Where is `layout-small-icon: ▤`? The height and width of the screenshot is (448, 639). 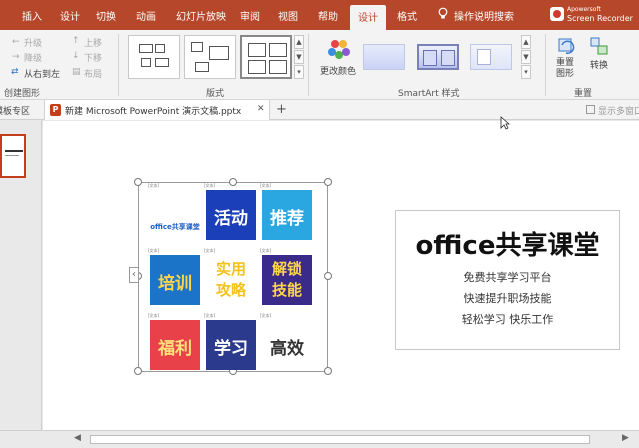
layout-small-icon: ▤ is located at coordinates (76, 72).